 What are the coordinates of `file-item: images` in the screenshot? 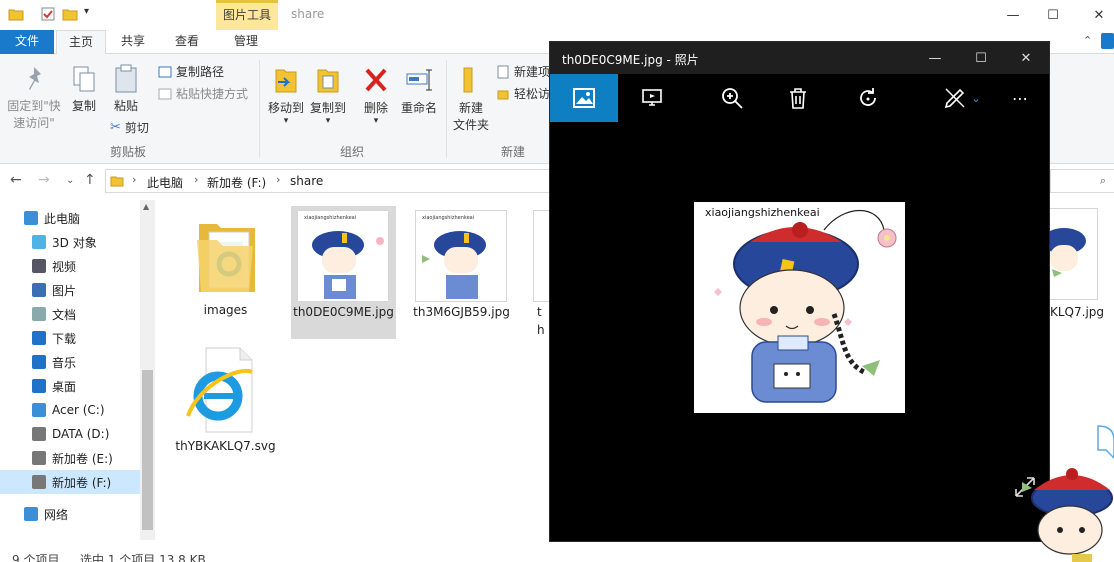 It's located at (225, 266).